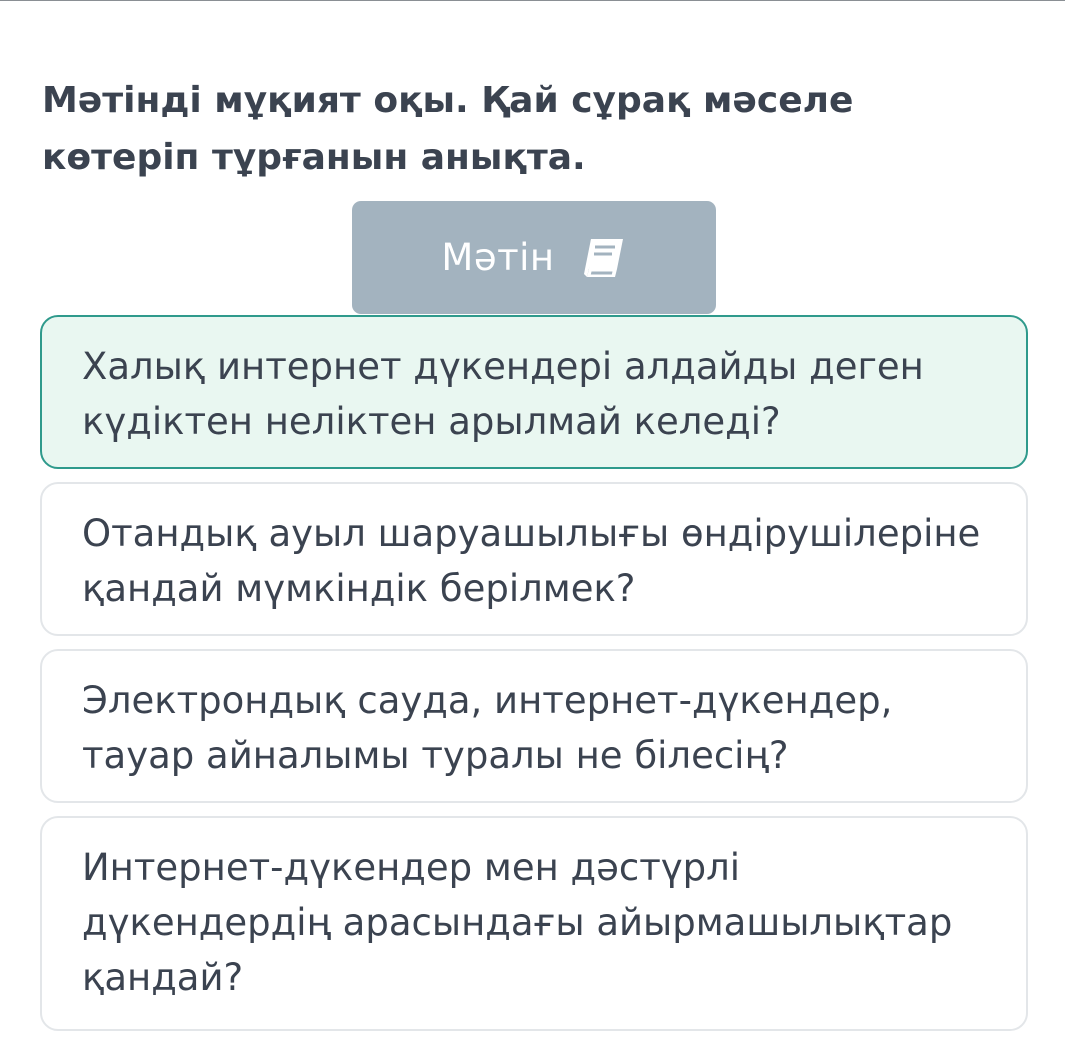 The image size is (1065, 1044). I want to click on book-icon, so click(603, 257).